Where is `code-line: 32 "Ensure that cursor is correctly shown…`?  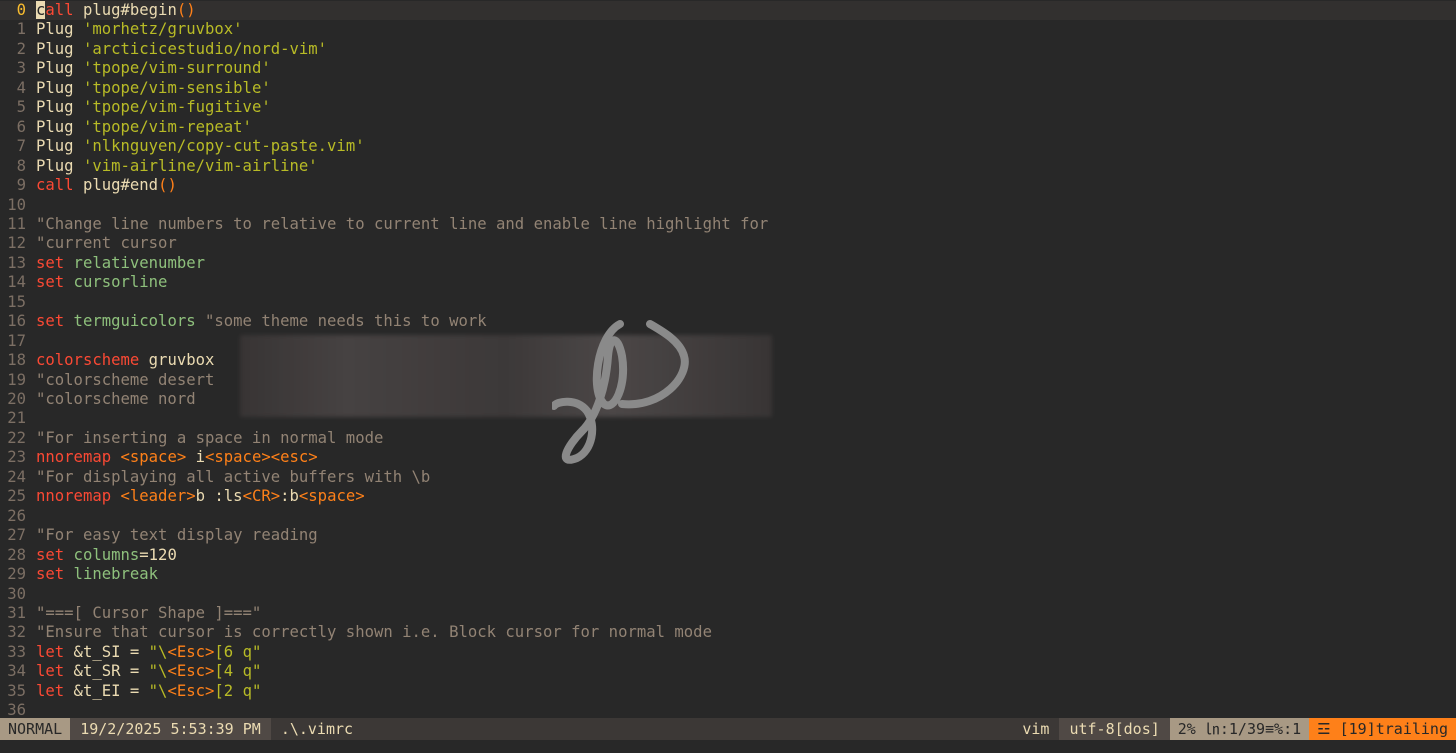 code-line: 32 "Ensure that cursor is correctly shown… is located at coordinates (728, 632).